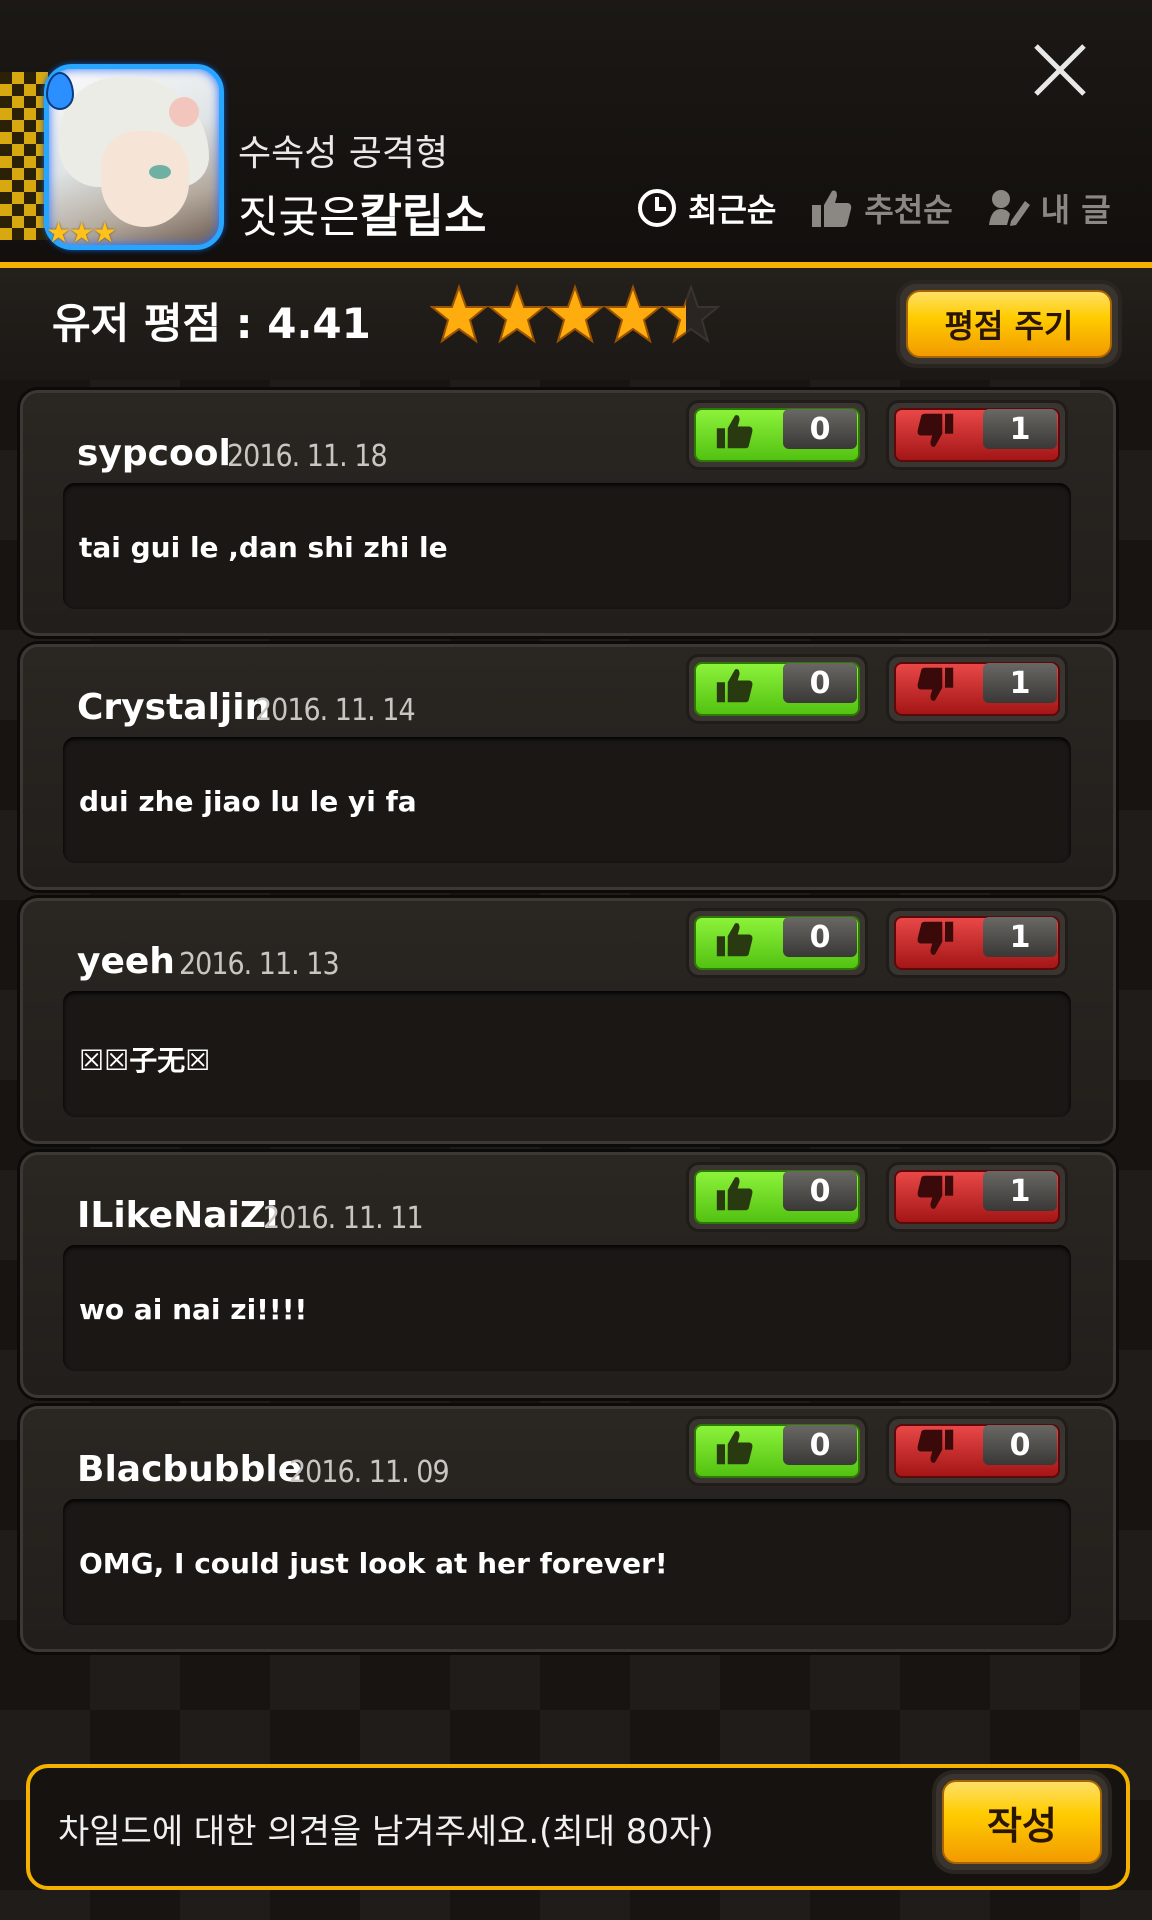 Image resolution: width=1152 pixels, height=1920 pixels. Describe the element at coordinates (335, 710) in the screenshot. I see `review-date: 2016. 11. 14` at that location.